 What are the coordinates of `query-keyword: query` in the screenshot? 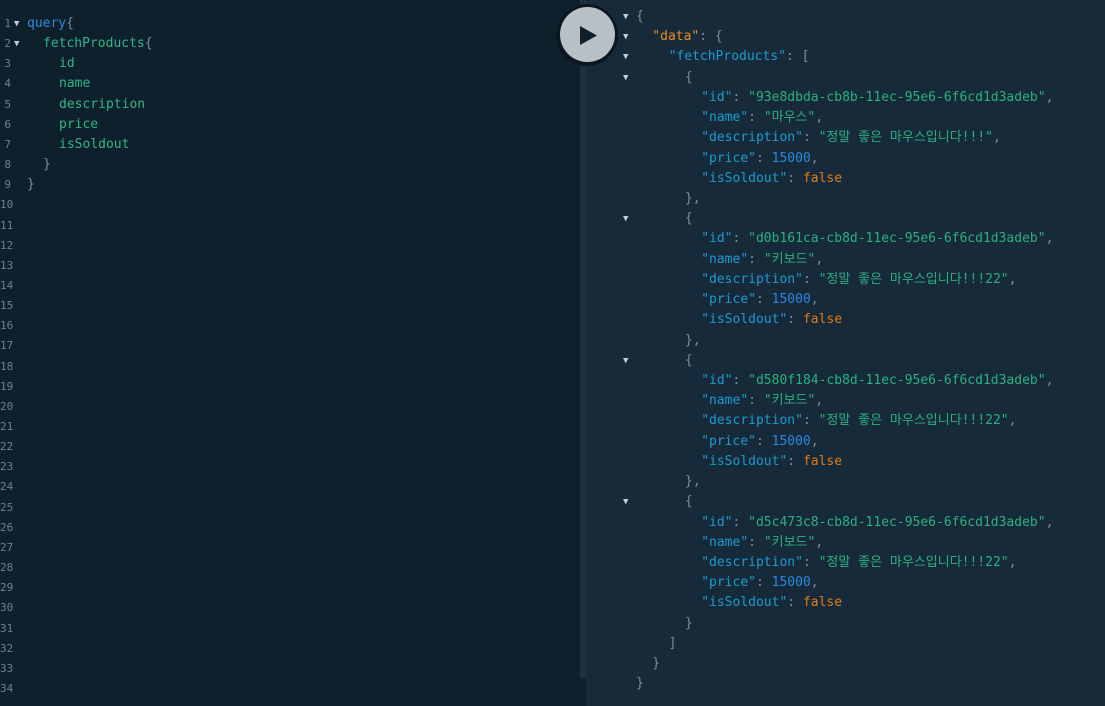 It's located at (47, 23).